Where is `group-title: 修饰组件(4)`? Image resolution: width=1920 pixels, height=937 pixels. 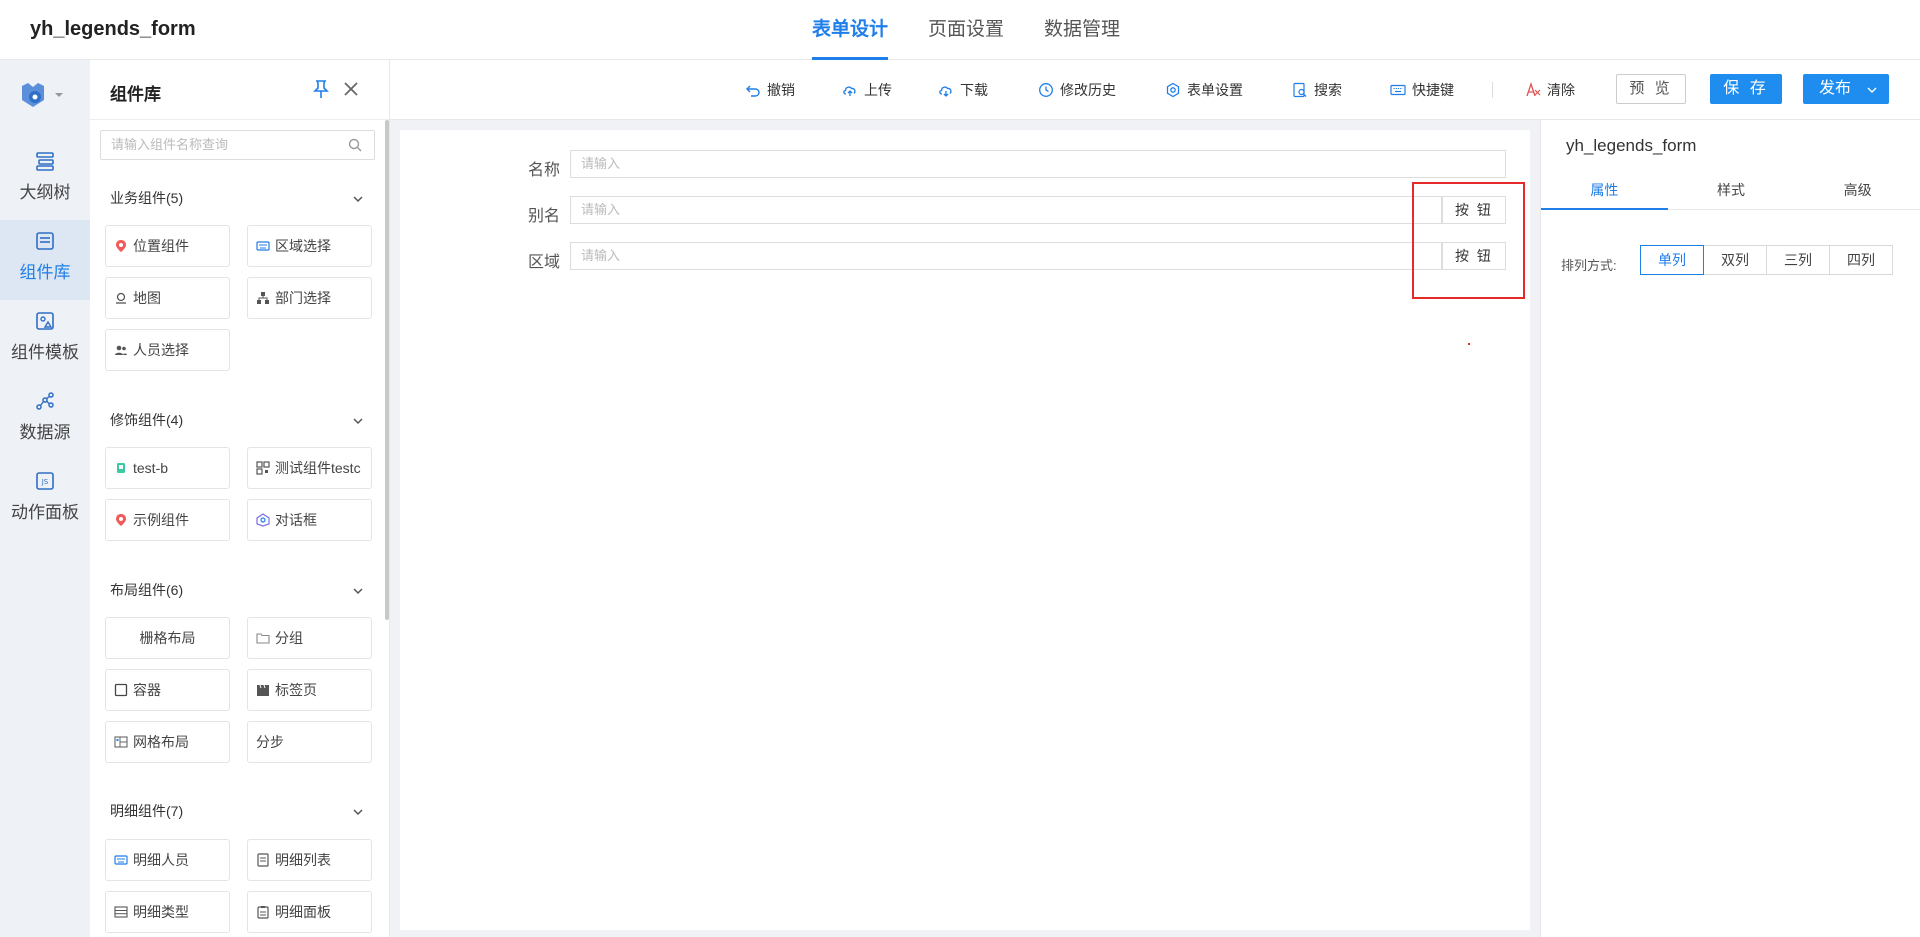 group-title: 修饰组件(4) is located at coordinates (147, 420).